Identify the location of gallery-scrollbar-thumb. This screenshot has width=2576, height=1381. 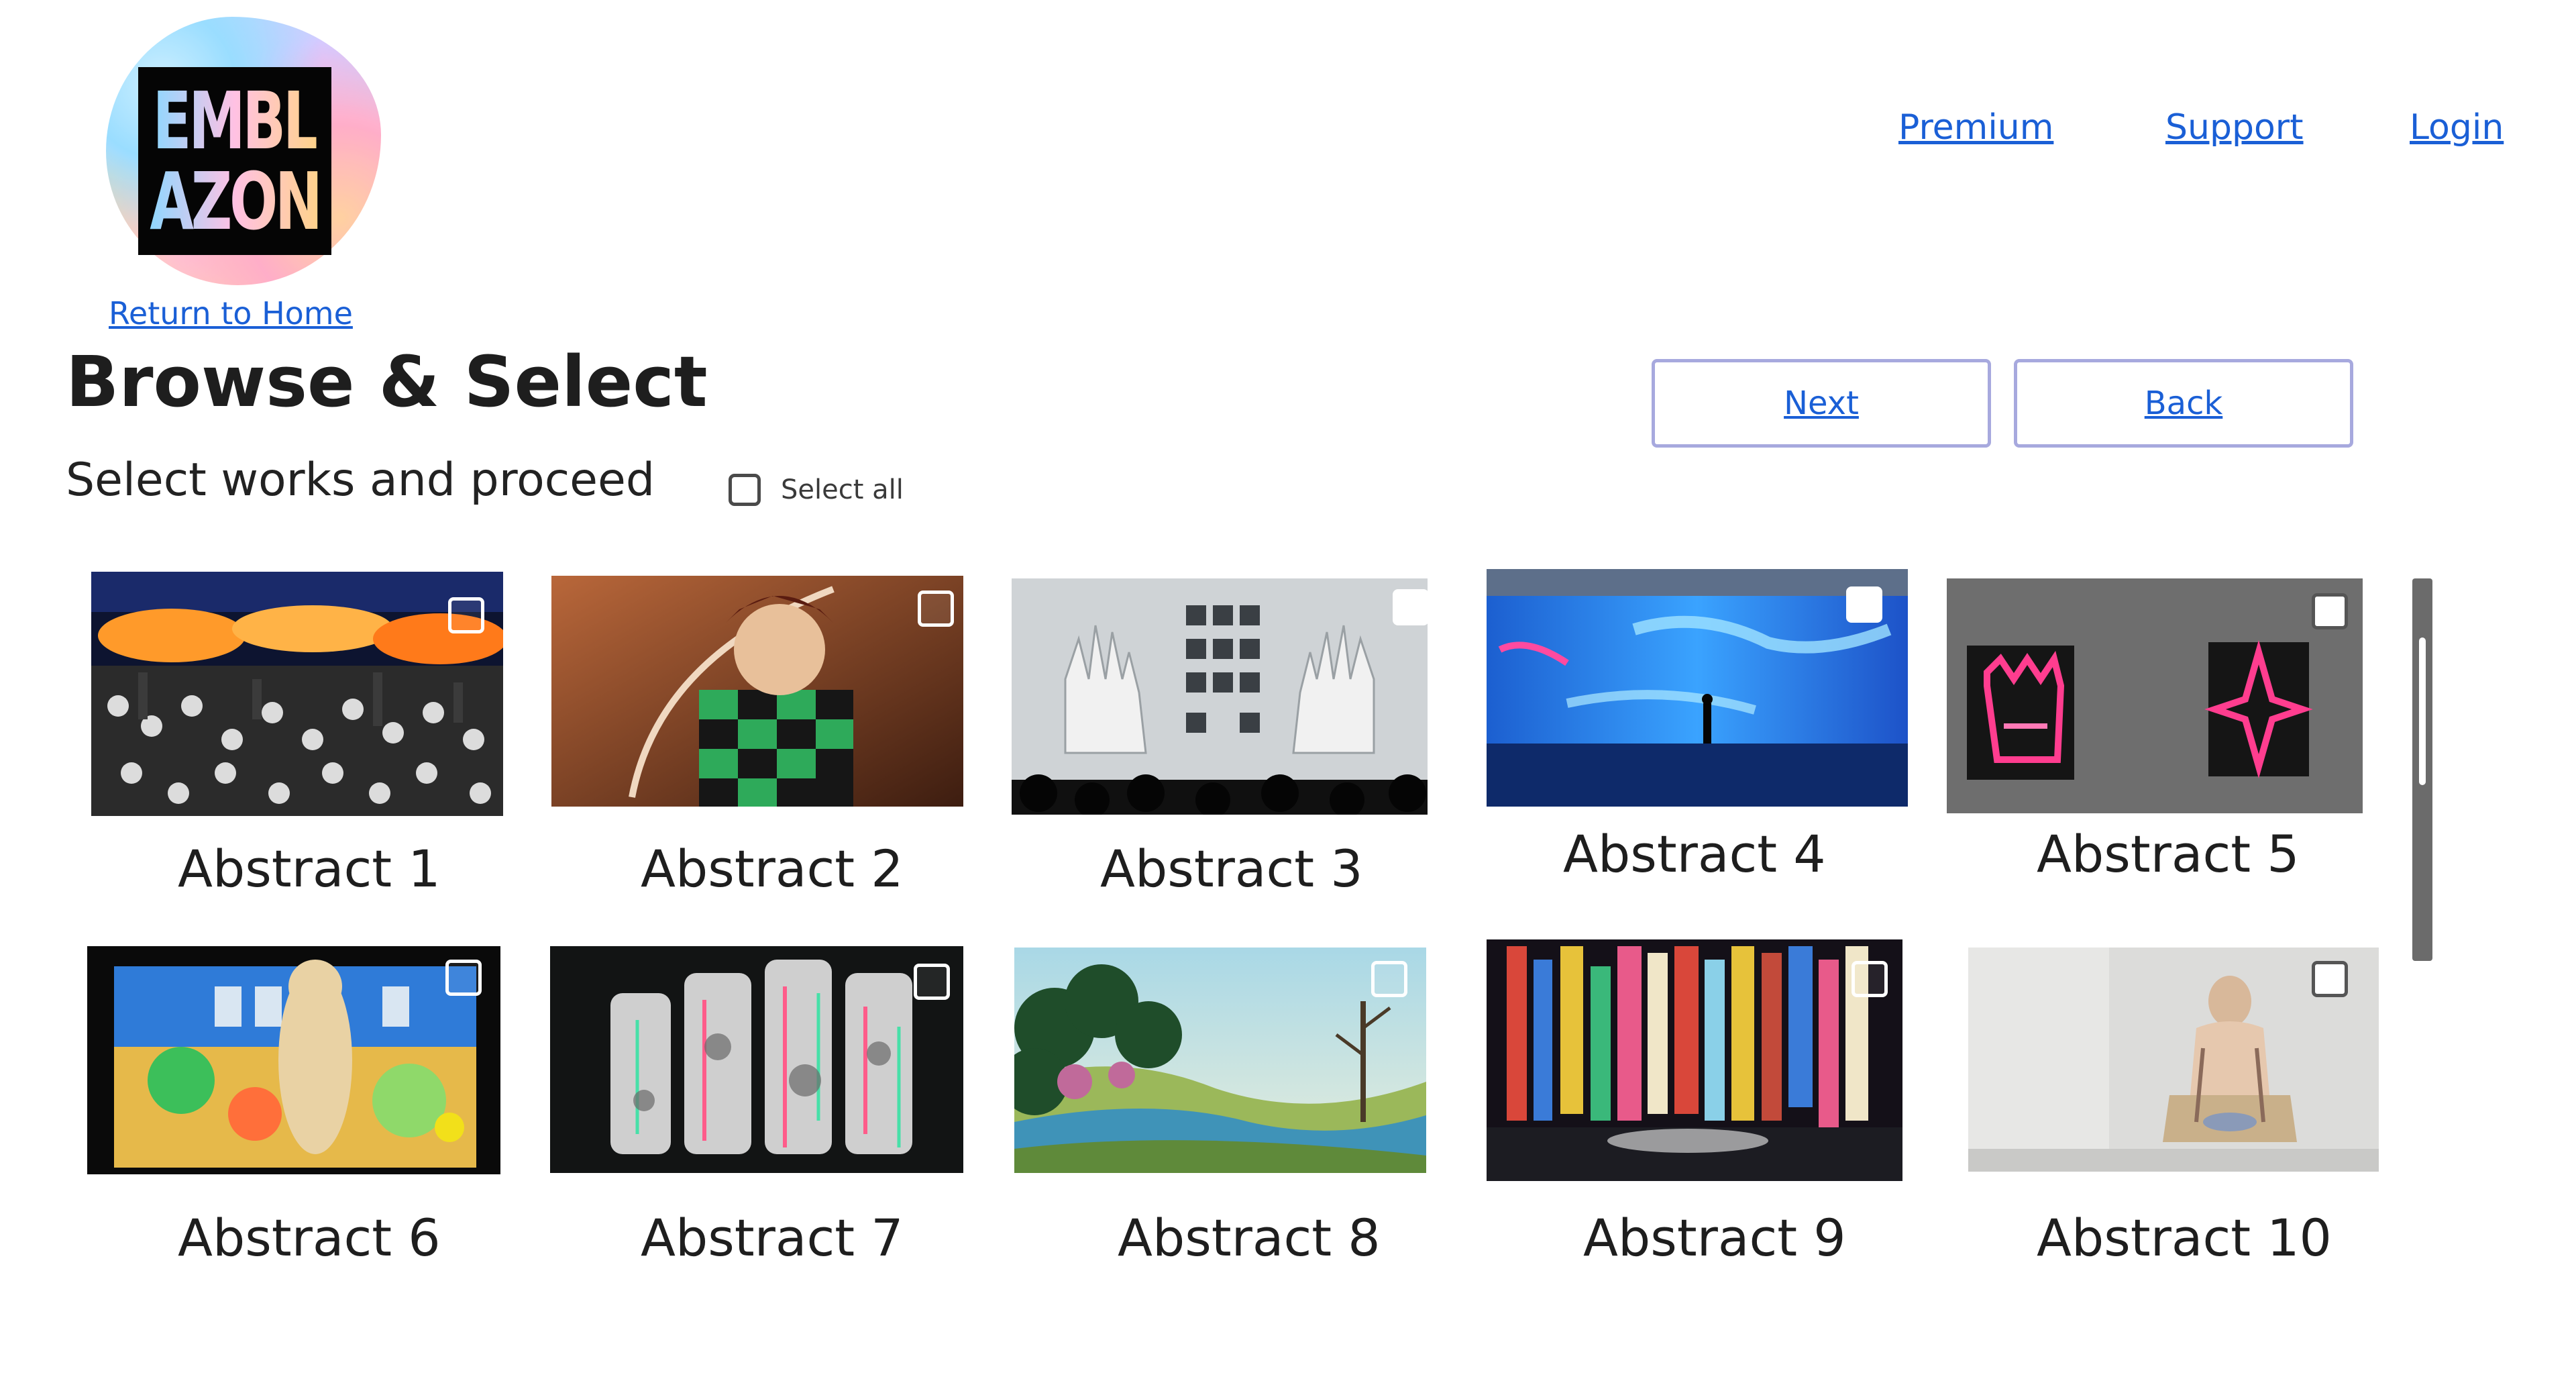
(2422, 711).